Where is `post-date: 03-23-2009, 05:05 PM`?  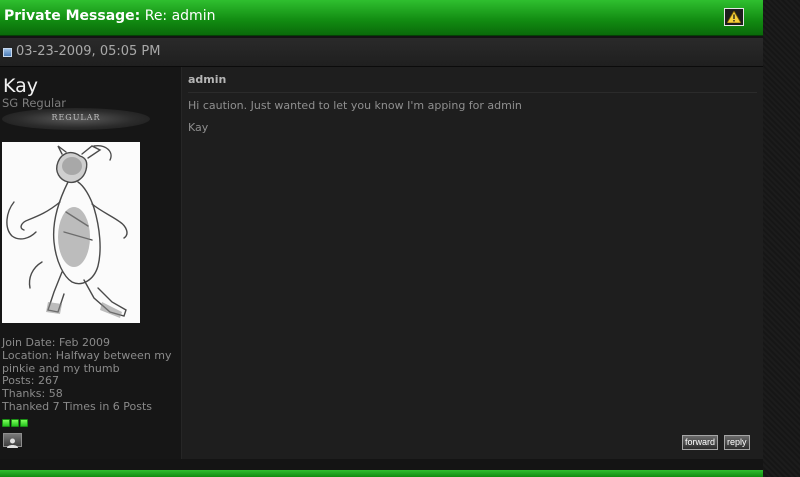
post-date: 03-23-2009, 05:05 PM is located at coordinates (88, 51).